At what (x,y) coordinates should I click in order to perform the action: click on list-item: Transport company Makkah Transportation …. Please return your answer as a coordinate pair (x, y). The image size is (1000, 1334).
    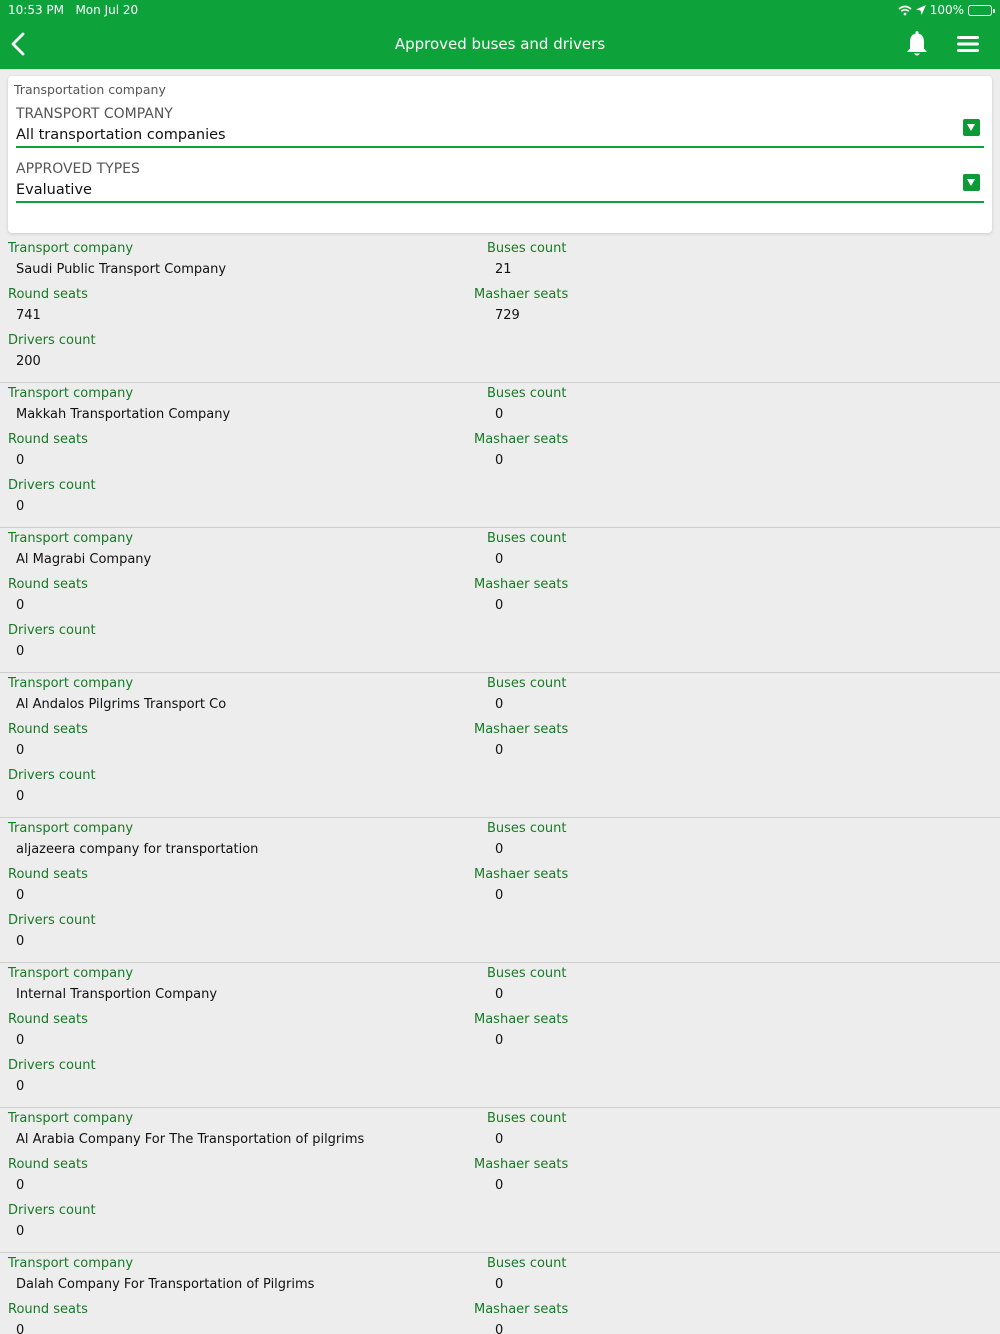
    Looking at the image, I should click on (500, 455).